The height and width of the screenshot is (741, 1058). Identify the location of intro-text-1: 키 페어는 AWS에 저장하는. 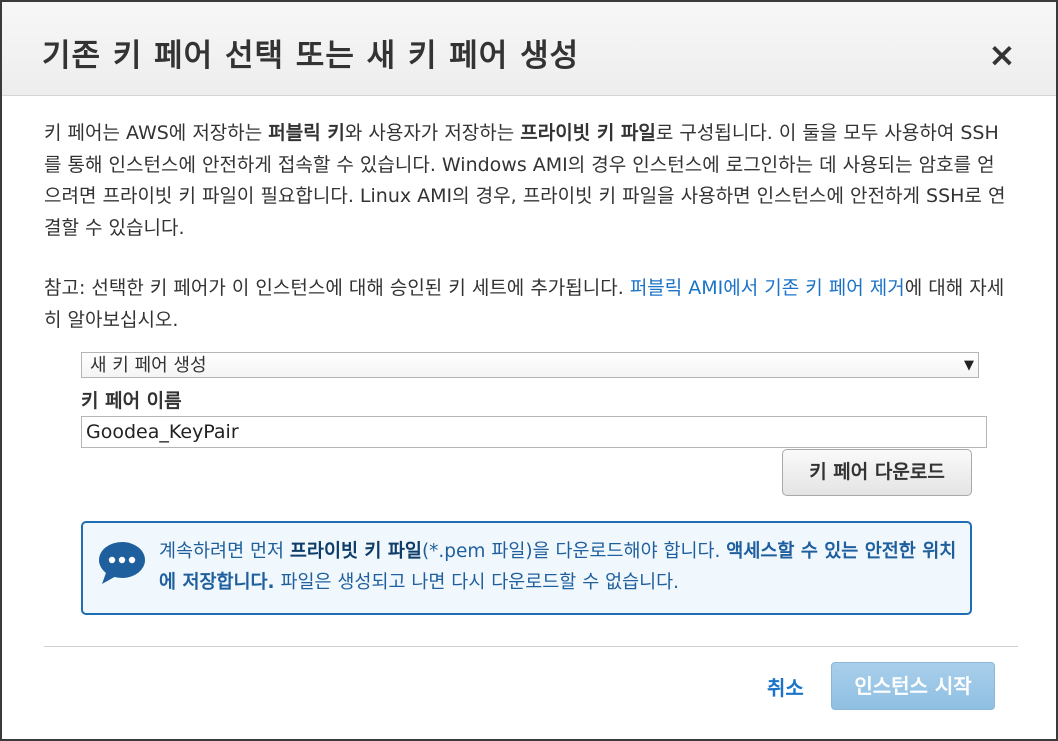
(156, 133).